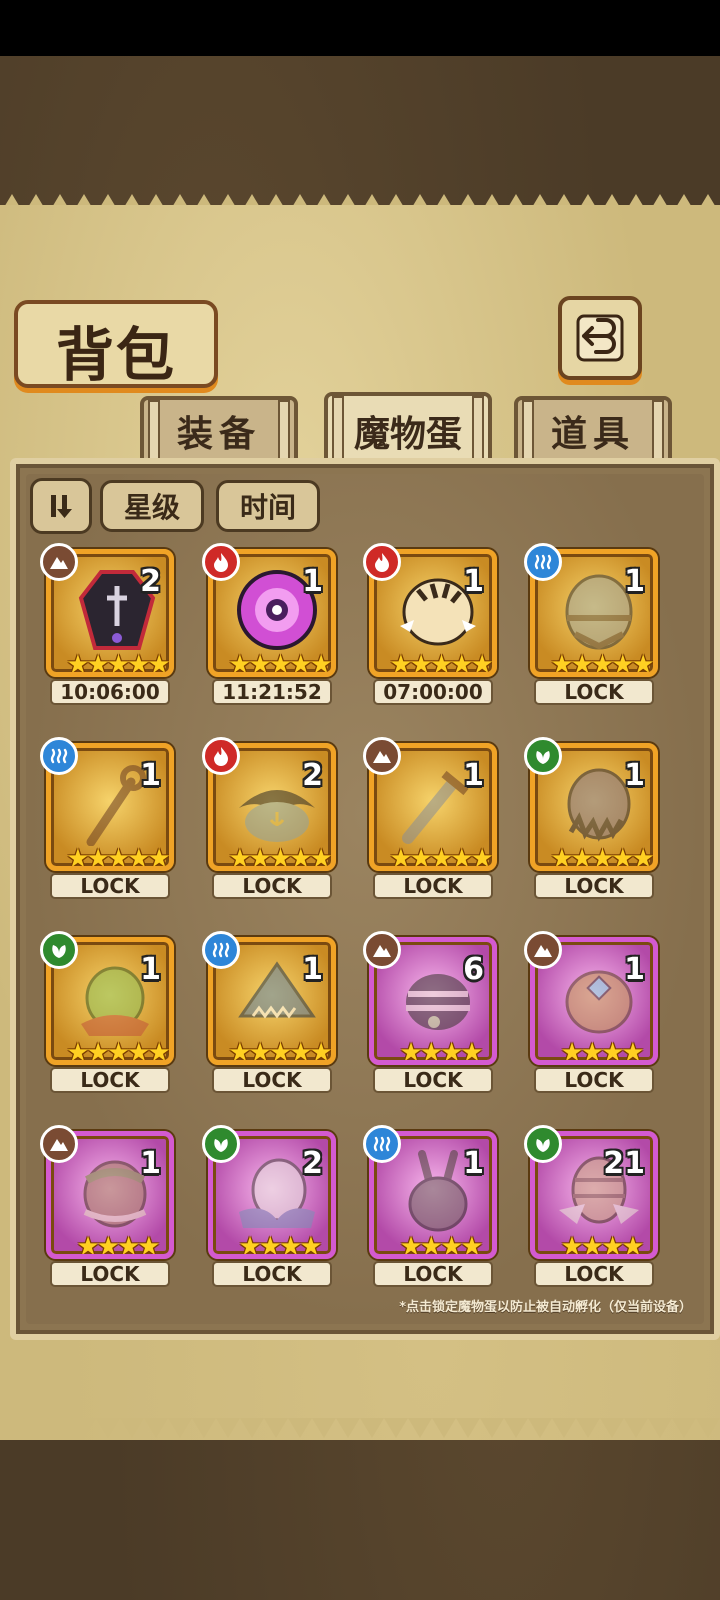 The image size is (720, 1600). I want to click on egg-status-label: 11:21:52, so click(272, 692).